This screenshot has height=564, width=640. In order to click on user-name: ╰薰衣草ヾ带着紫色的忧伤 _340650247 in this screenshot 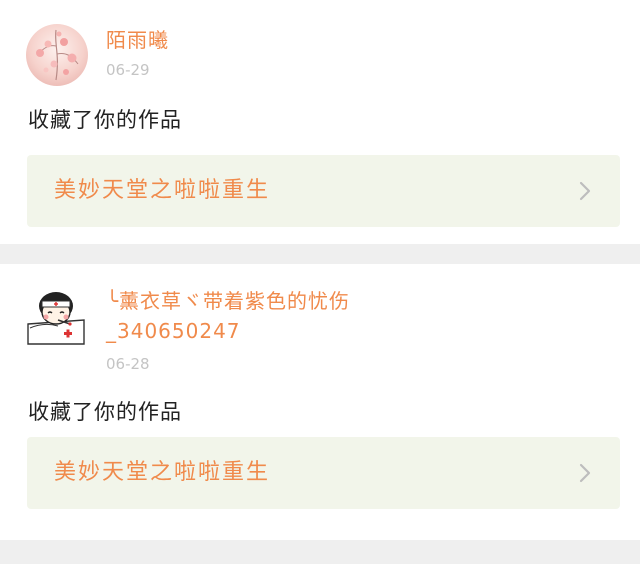, I will do `click(266, 316)`.